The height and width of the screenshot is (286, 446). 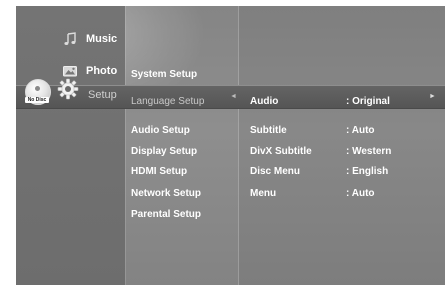 I want to click on option-subtitle-name: Subtitle, so click(x=268, y=130).